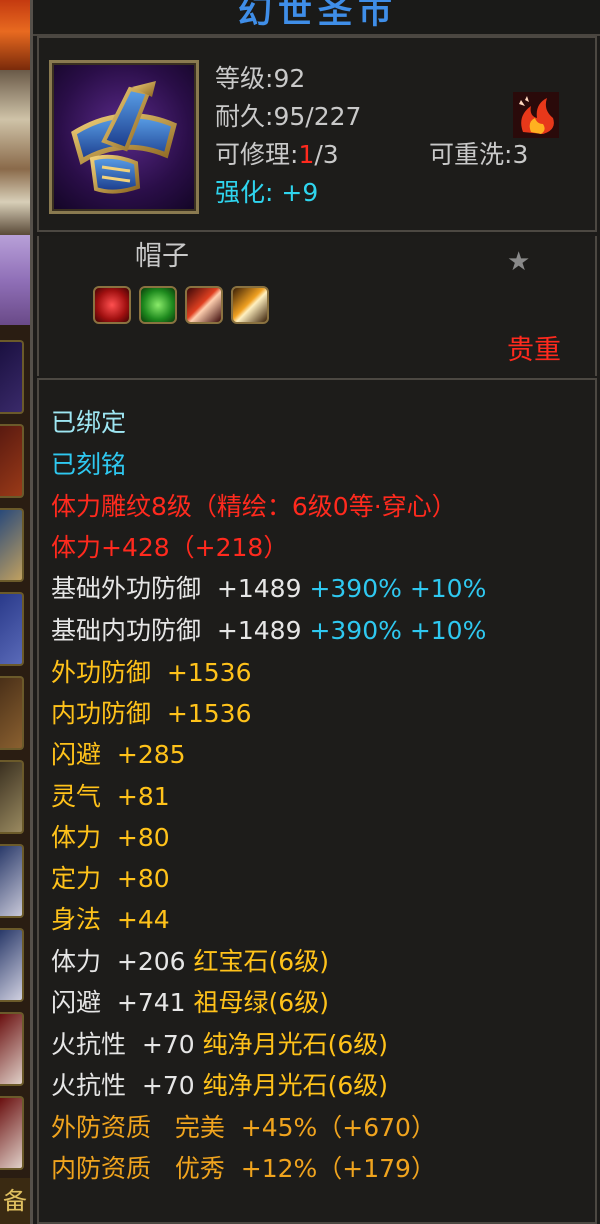 The image size is (600, 1224). What do you see at coordinates (536, 115) in the screenshot?
I see `flame-skill-icon` at bounding box center [536, 115].